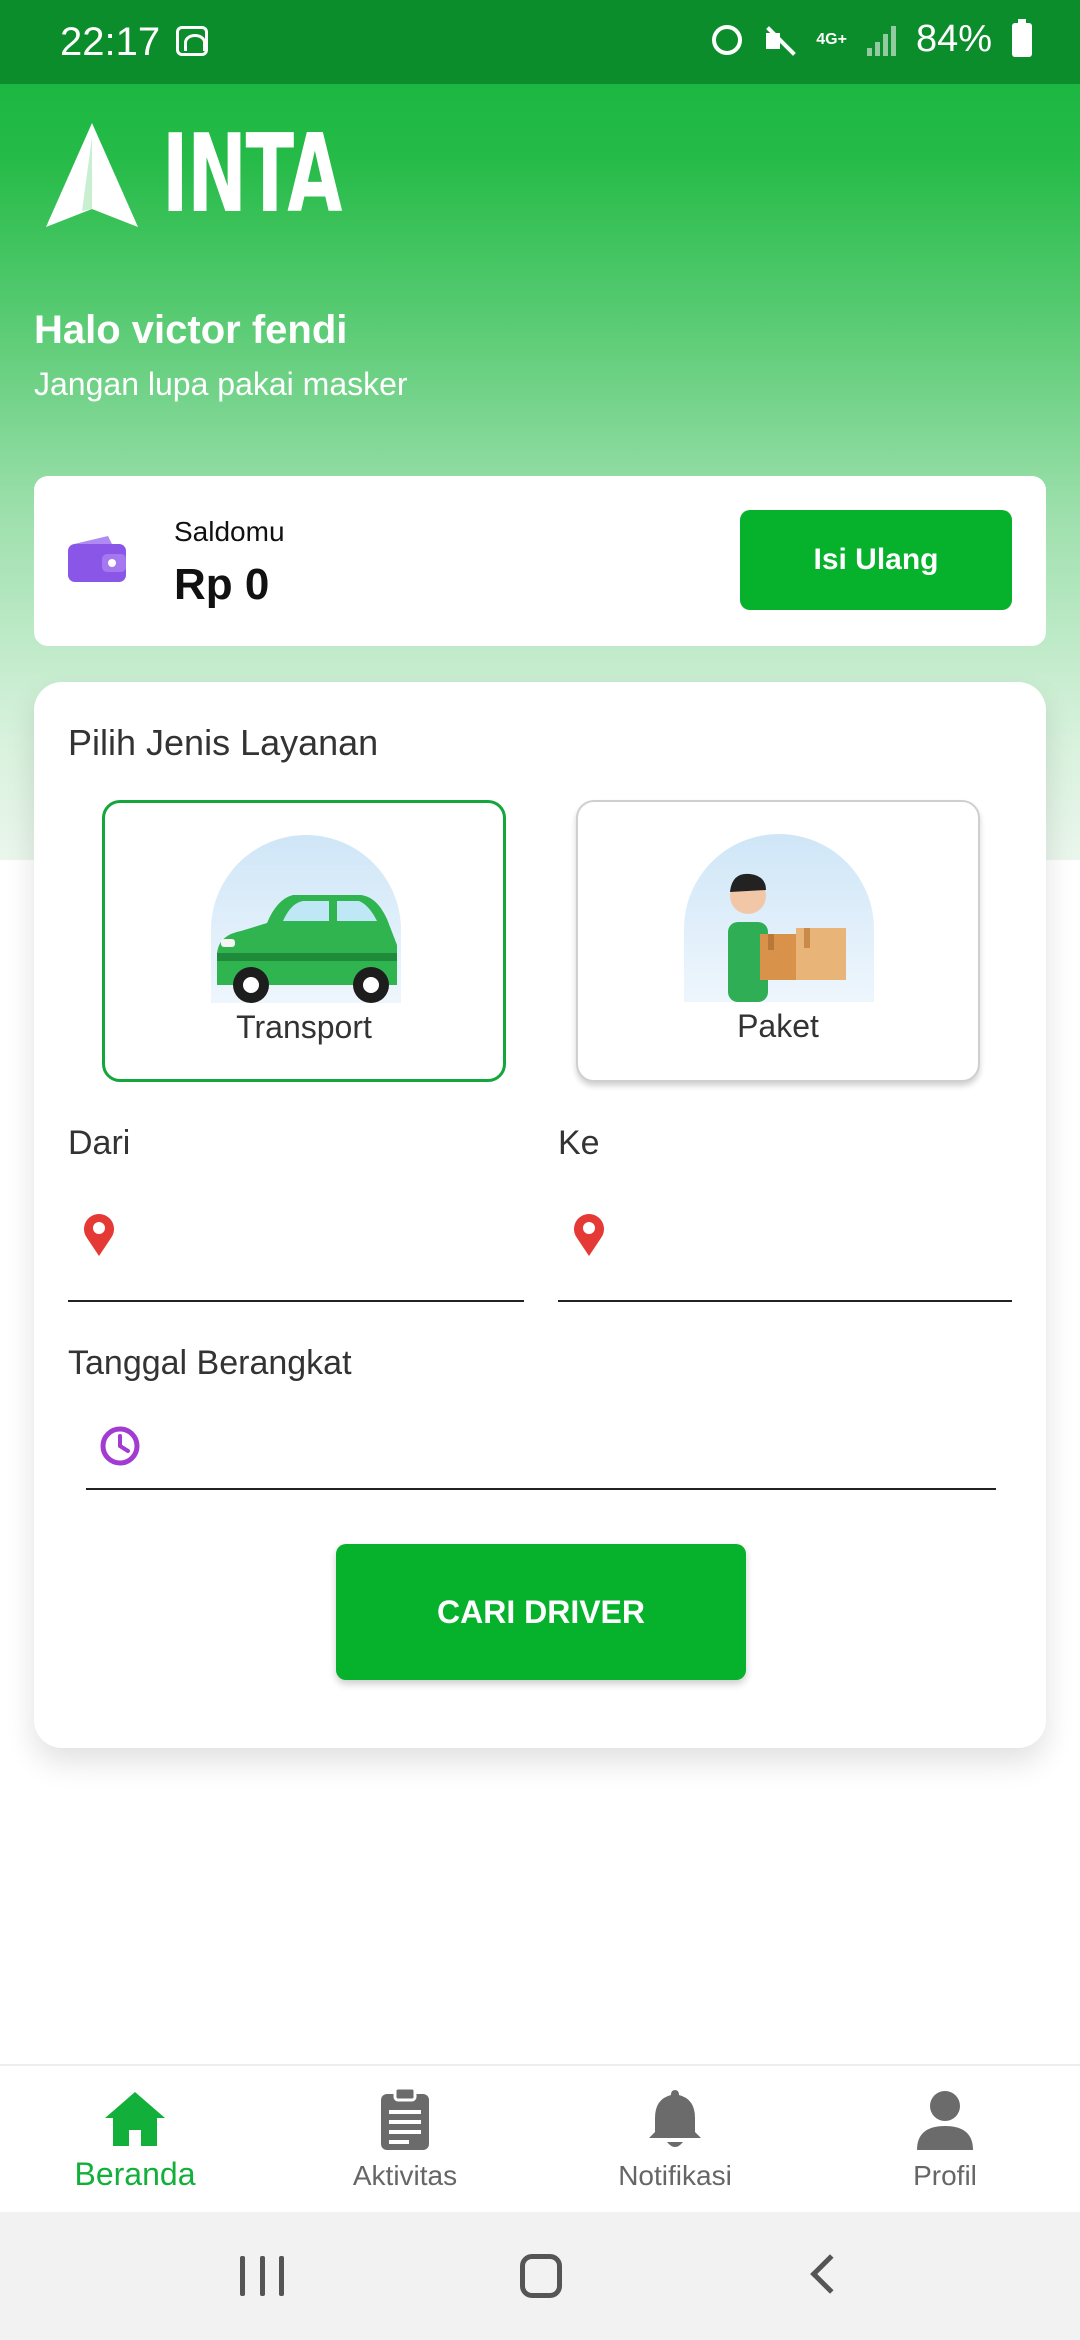 This screenshot has height=2340, width=1080. Describe the element at coordinates (223, 742) in the screenshot. I see `service-section-title: Pilih Jenis Layanan` at that location.